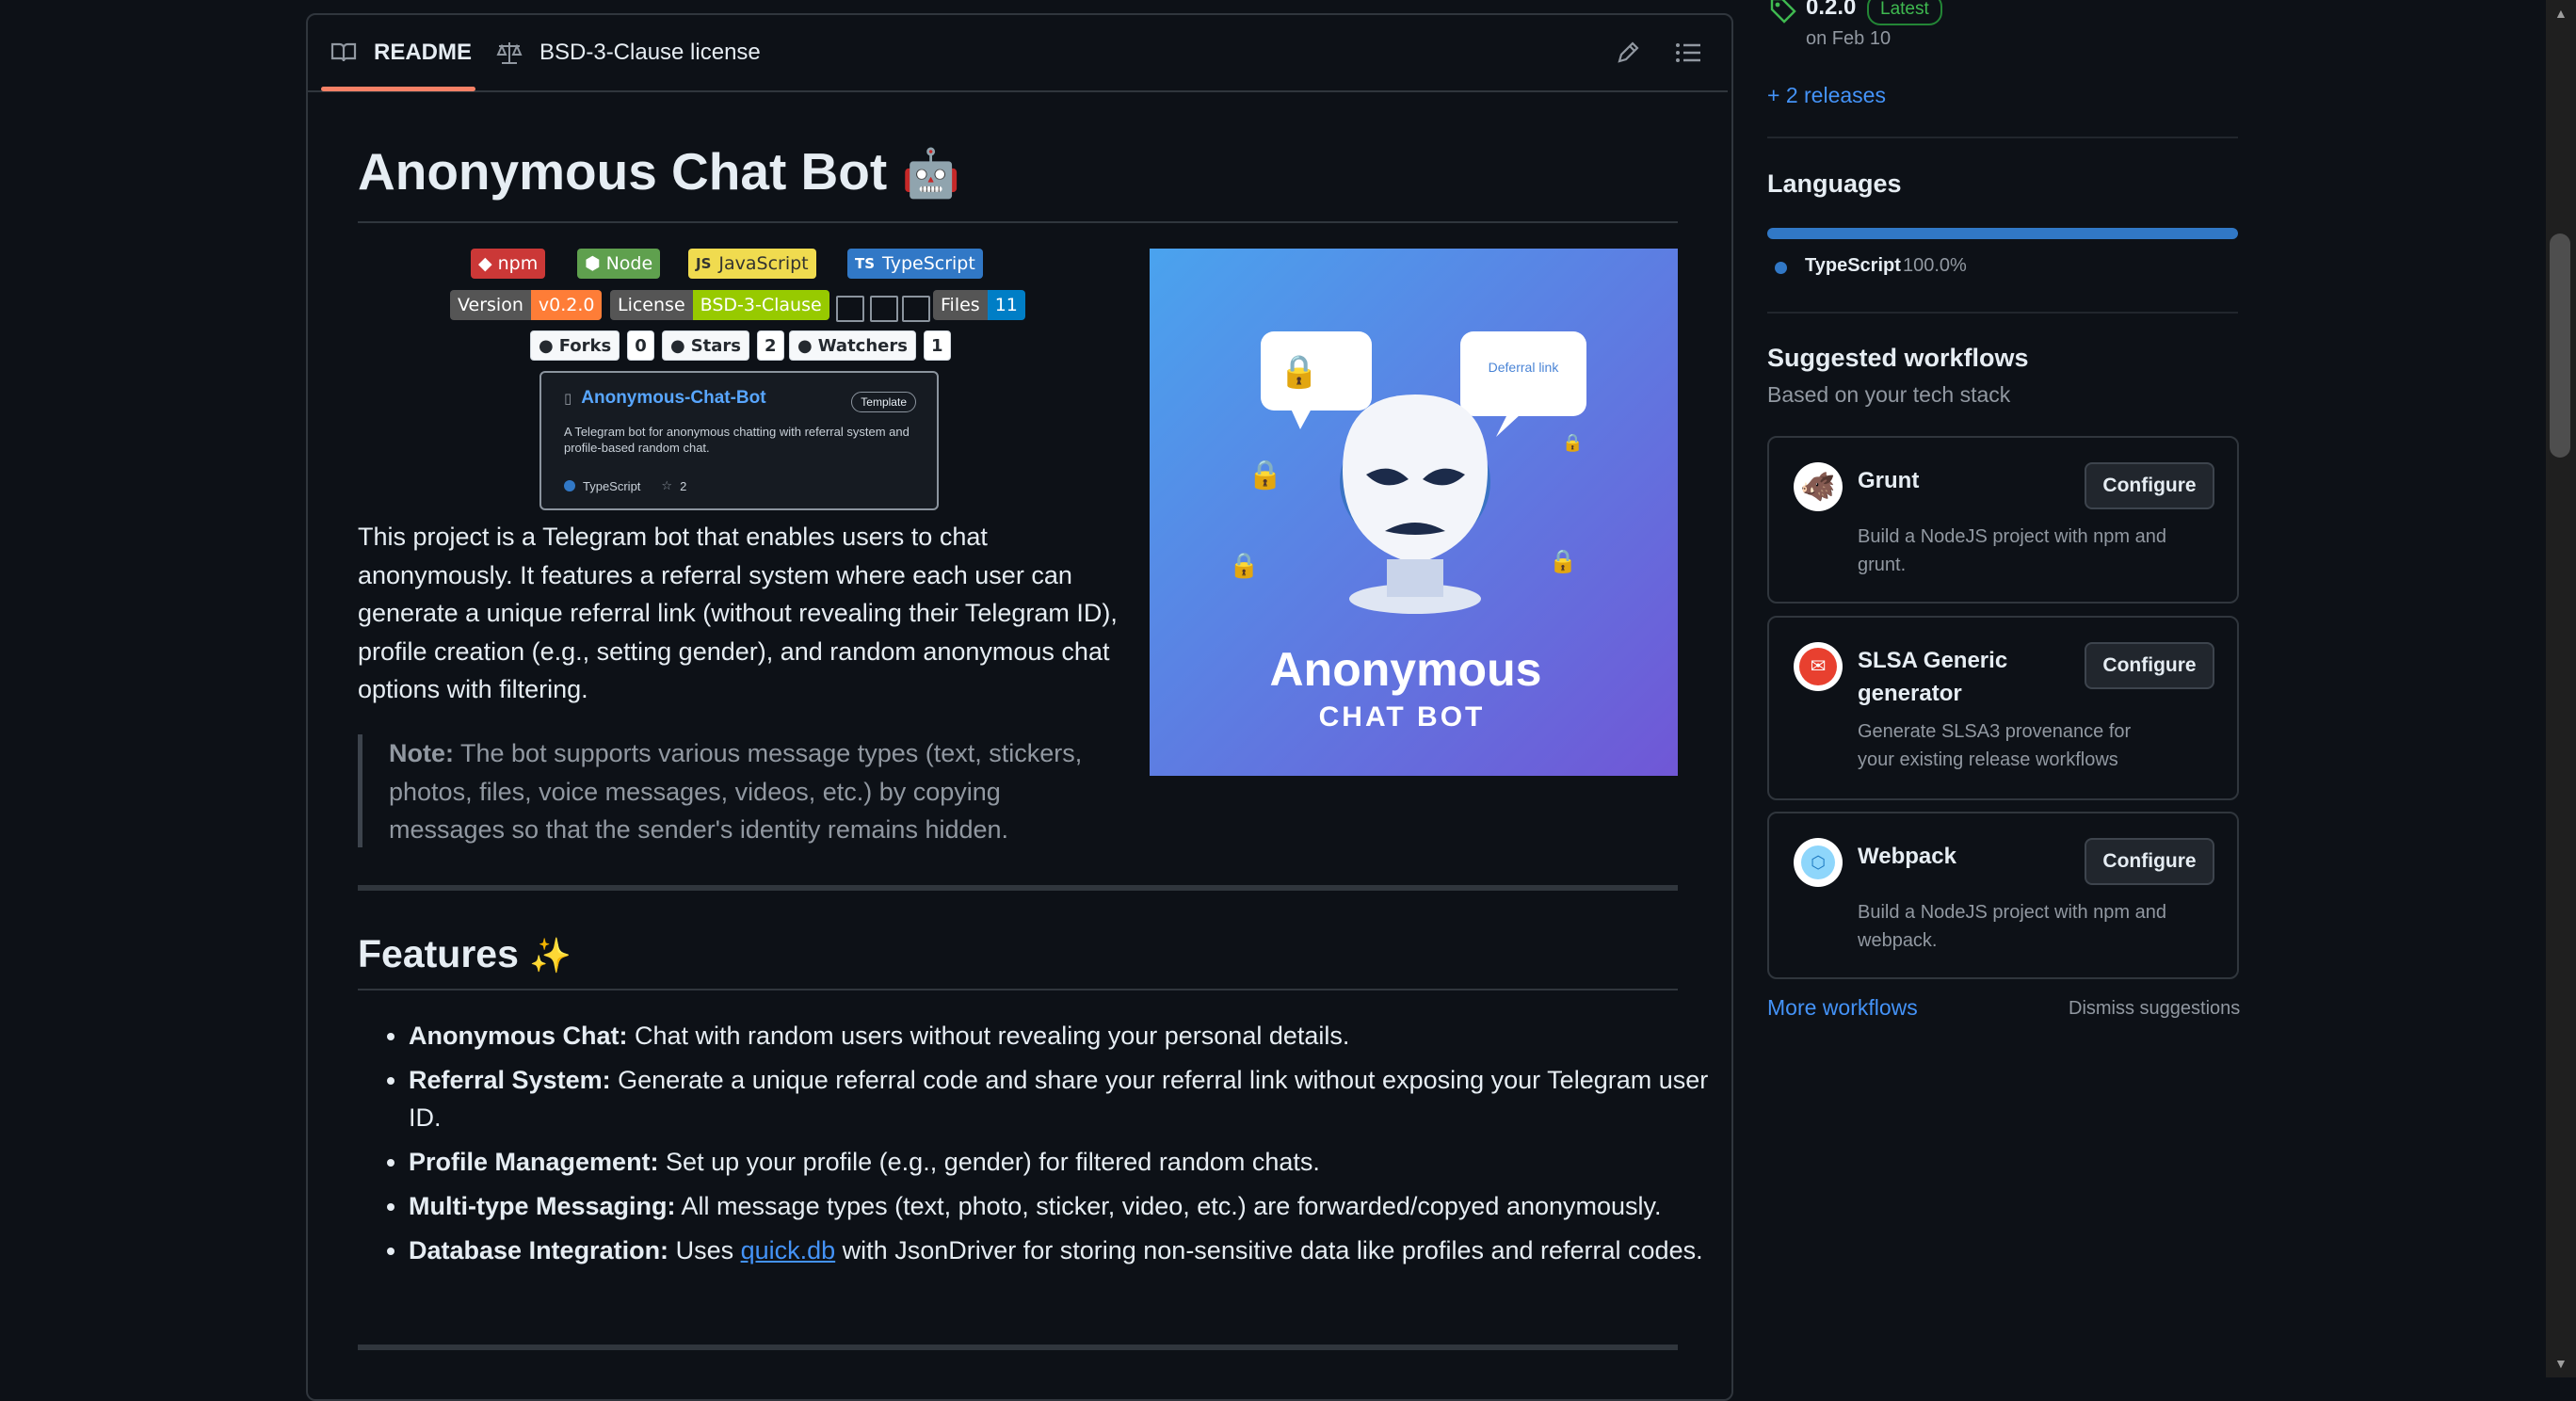 This screenshot has width=2576, height=1401. Describe the element at coordinates (1783, 14) in the screenshot. I see `tag-icon` at that location.